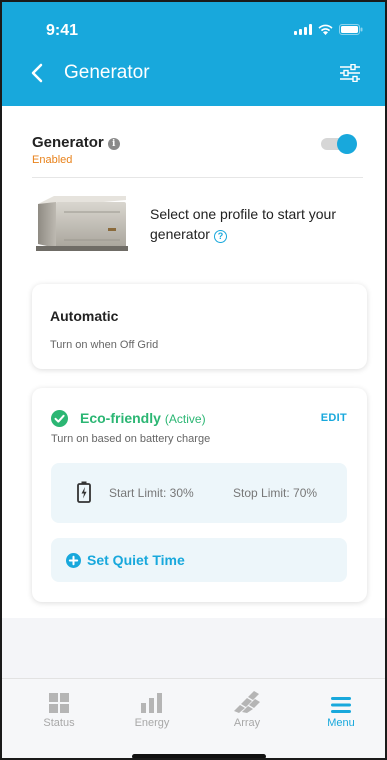 The height and width of the screenshot is (760, 387). I want to click on nav-energy-label: Energy, so click(152, 723).